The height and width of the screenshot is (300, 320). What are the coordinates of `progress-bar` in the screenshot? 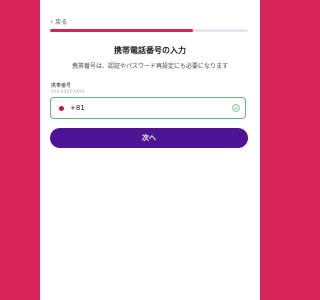 It's located at (149, 30).